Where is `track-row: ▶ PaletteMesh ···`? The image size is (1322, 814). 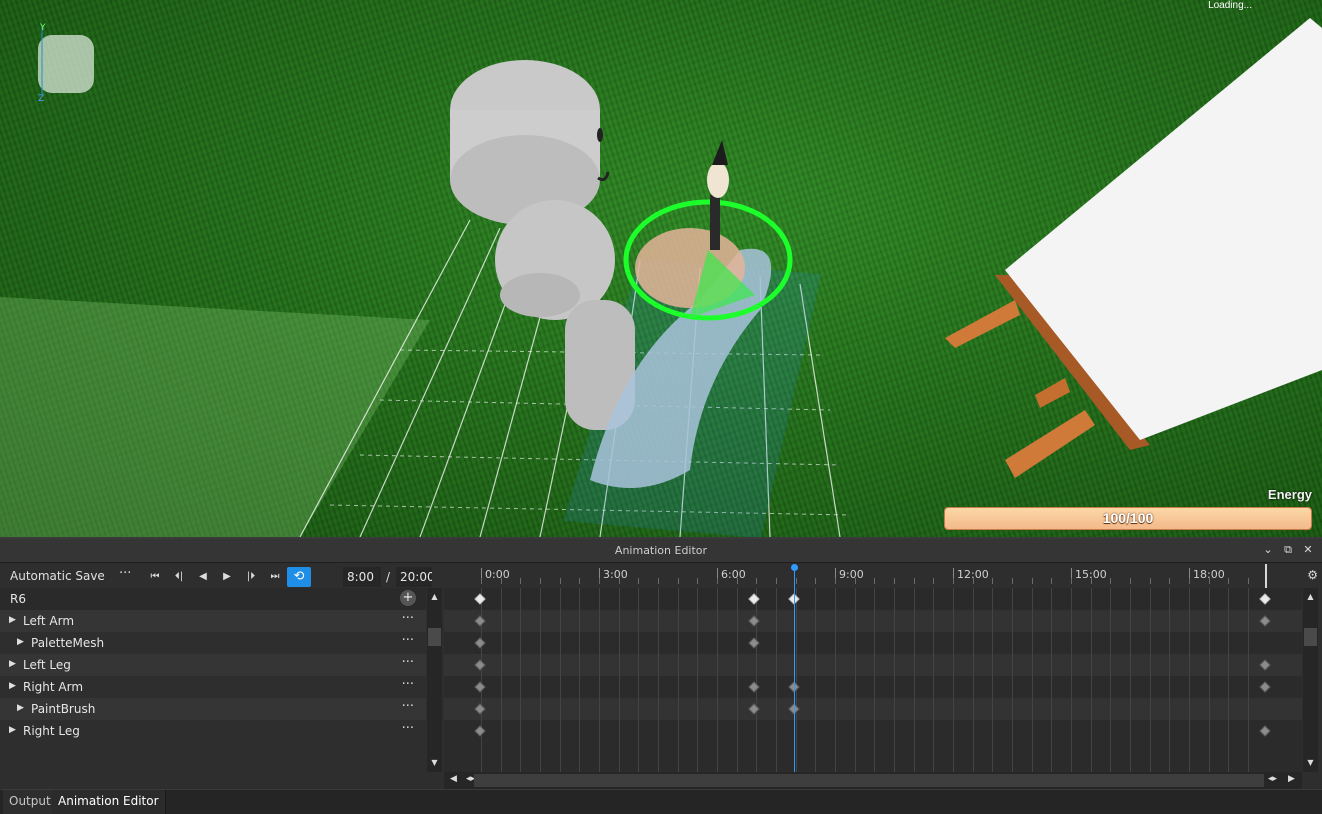
track-row: ▶ PaletteMesh ··· is located at coordinates (213, 643).